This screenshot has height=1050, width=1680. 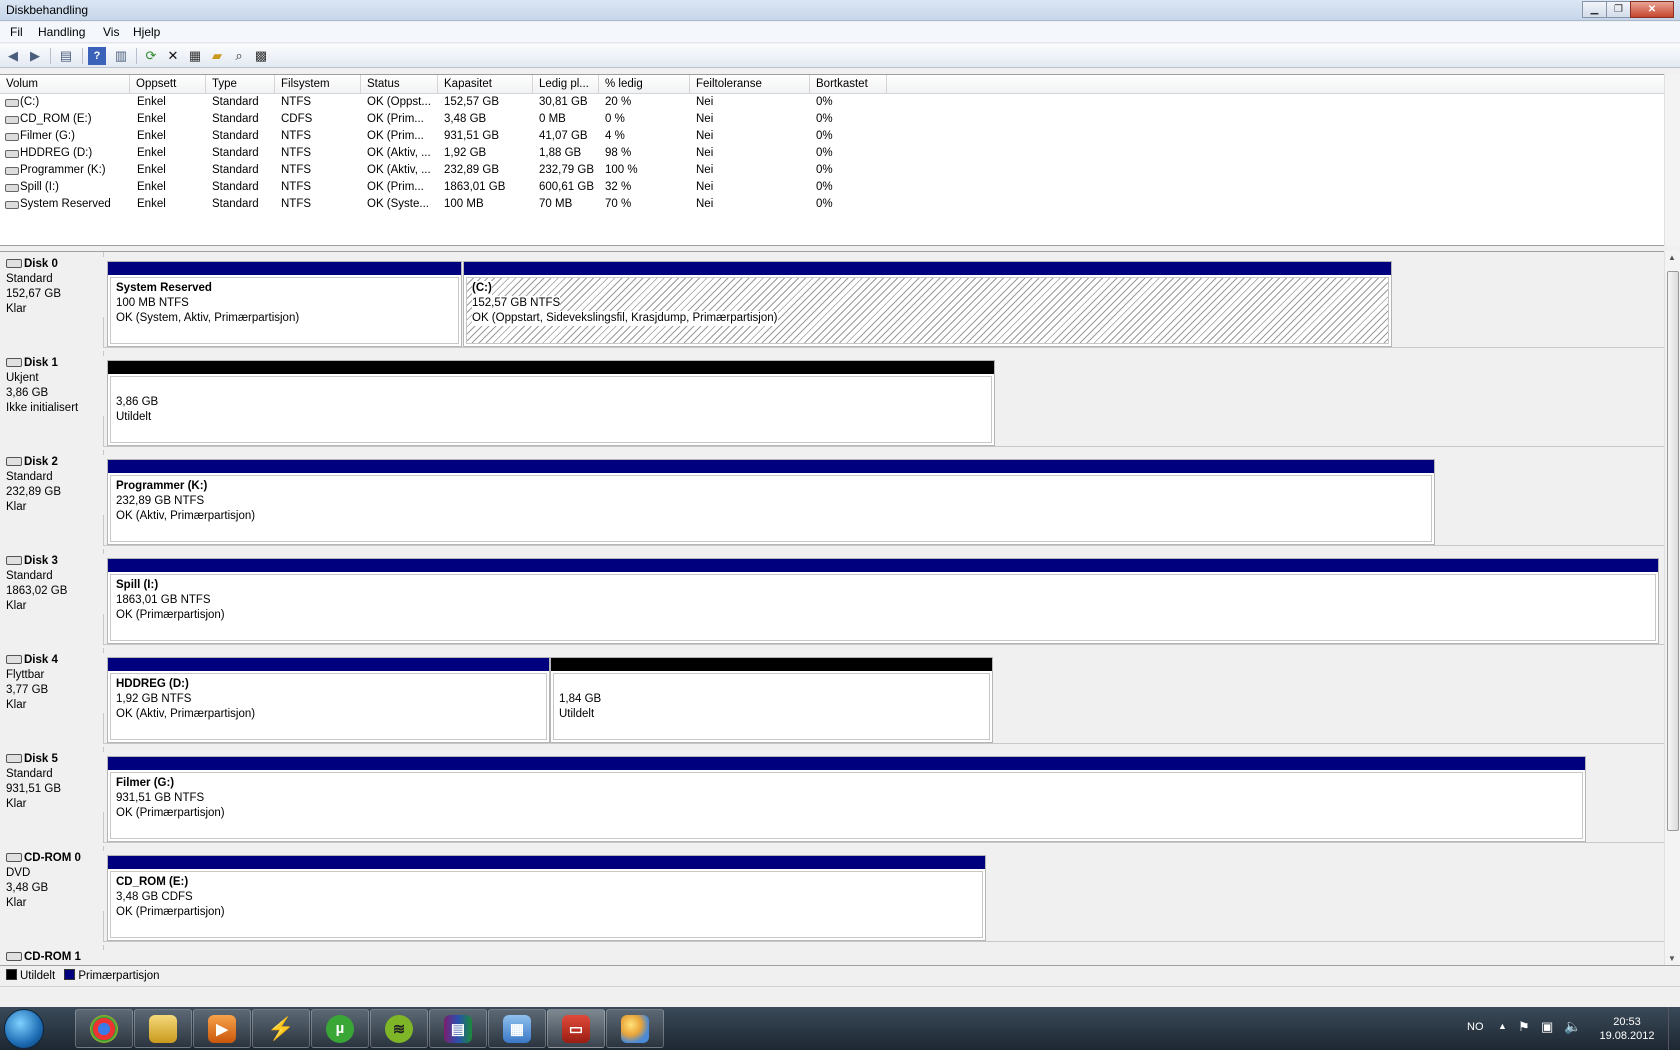 I want to click on cdrom-icon, so click(x=14, y=858).